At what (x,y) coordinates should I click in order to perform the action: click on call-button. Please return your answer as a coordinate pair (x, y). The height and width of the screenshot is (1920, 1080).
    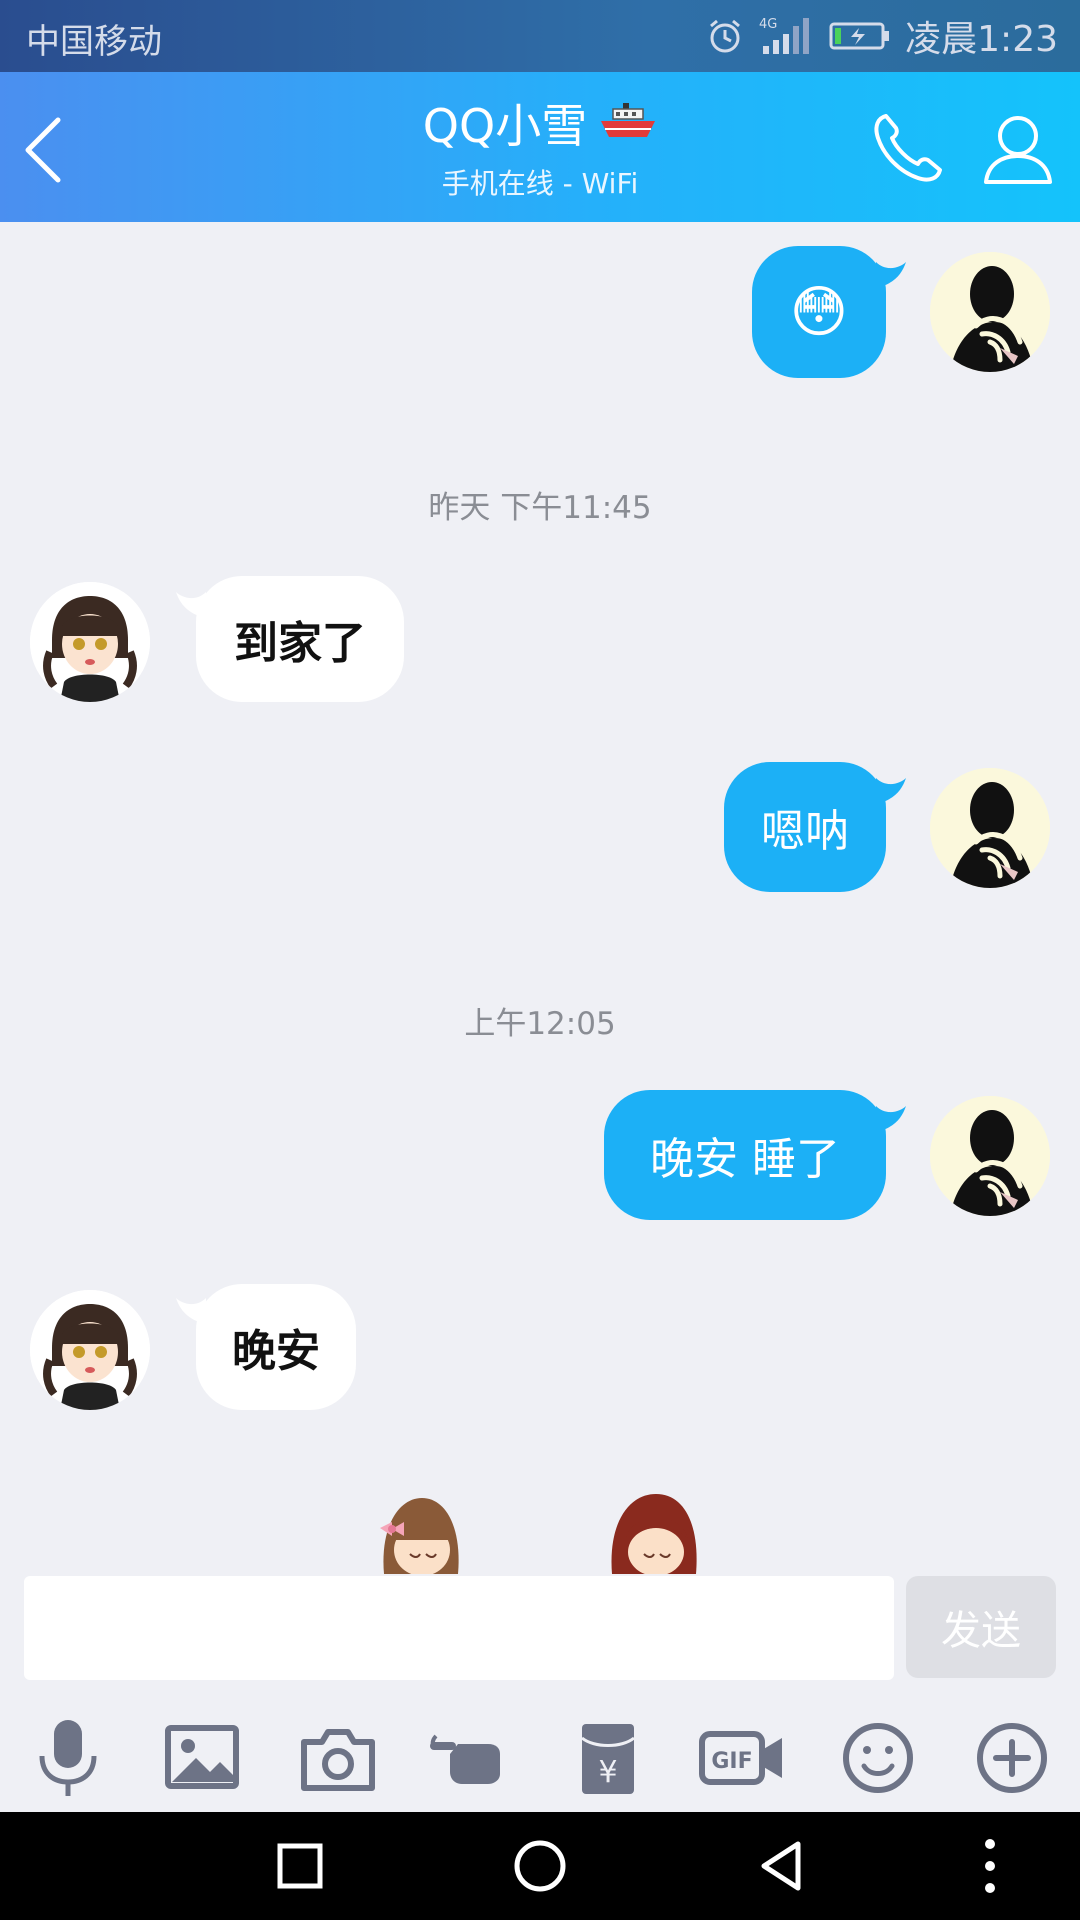
    Looking at the image, I should click on (908, 148).